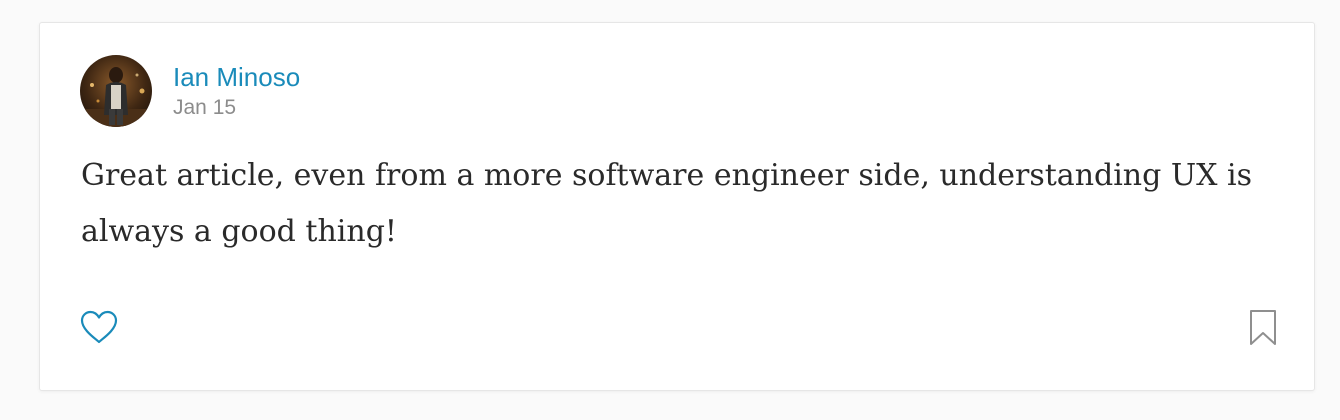  I want to click on post-date: Jan 15, so click(236, 108).